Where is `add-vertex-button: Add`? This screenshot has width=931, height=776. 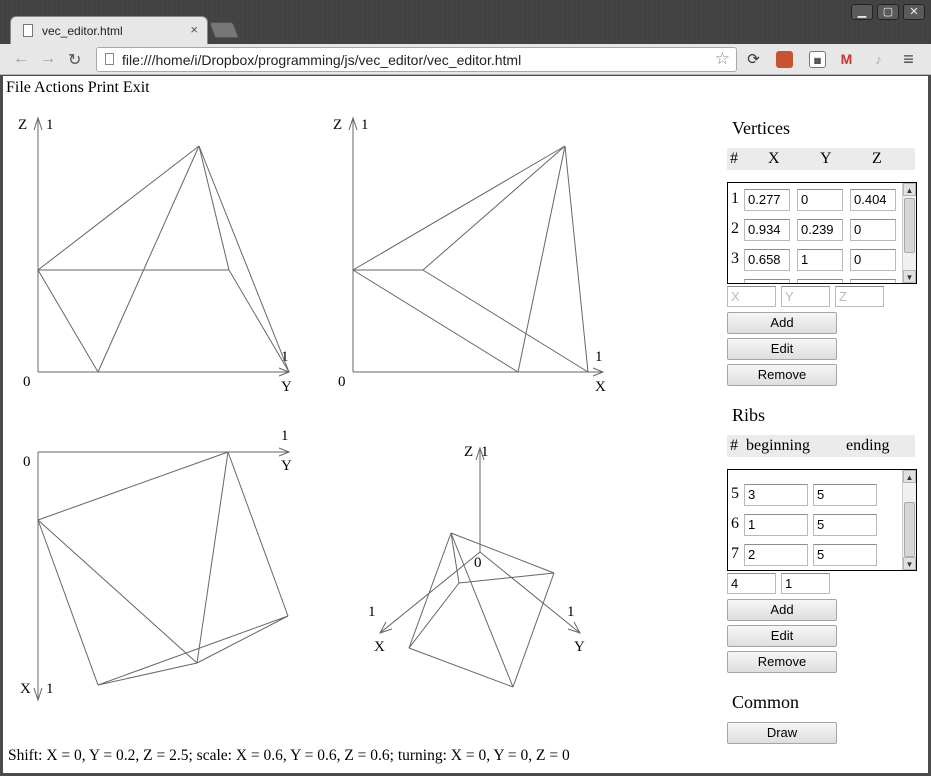 add-vertex-button: Add is located at coordinates (782, 323).